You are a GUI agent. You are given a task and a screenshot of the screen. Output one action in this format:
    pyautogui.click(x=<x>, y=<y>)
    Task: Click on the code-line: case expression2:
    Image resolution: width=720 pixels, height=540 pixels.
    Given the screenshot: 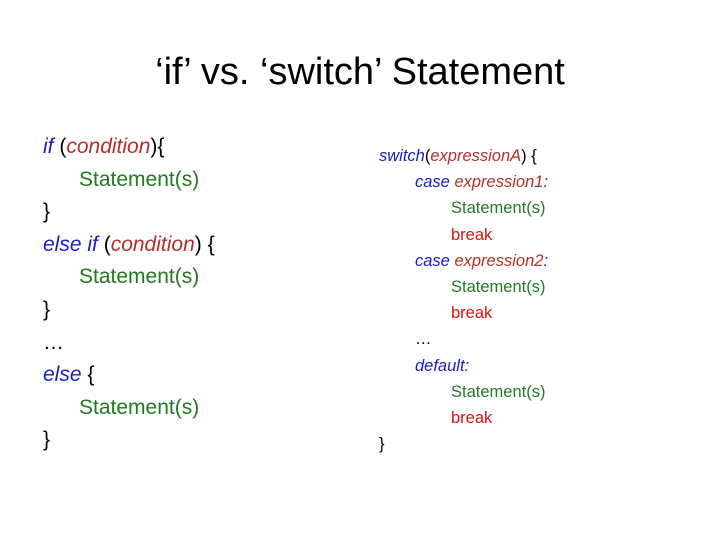 What is the action you would take?
    pyautogui.click(x=463, y=261)
    